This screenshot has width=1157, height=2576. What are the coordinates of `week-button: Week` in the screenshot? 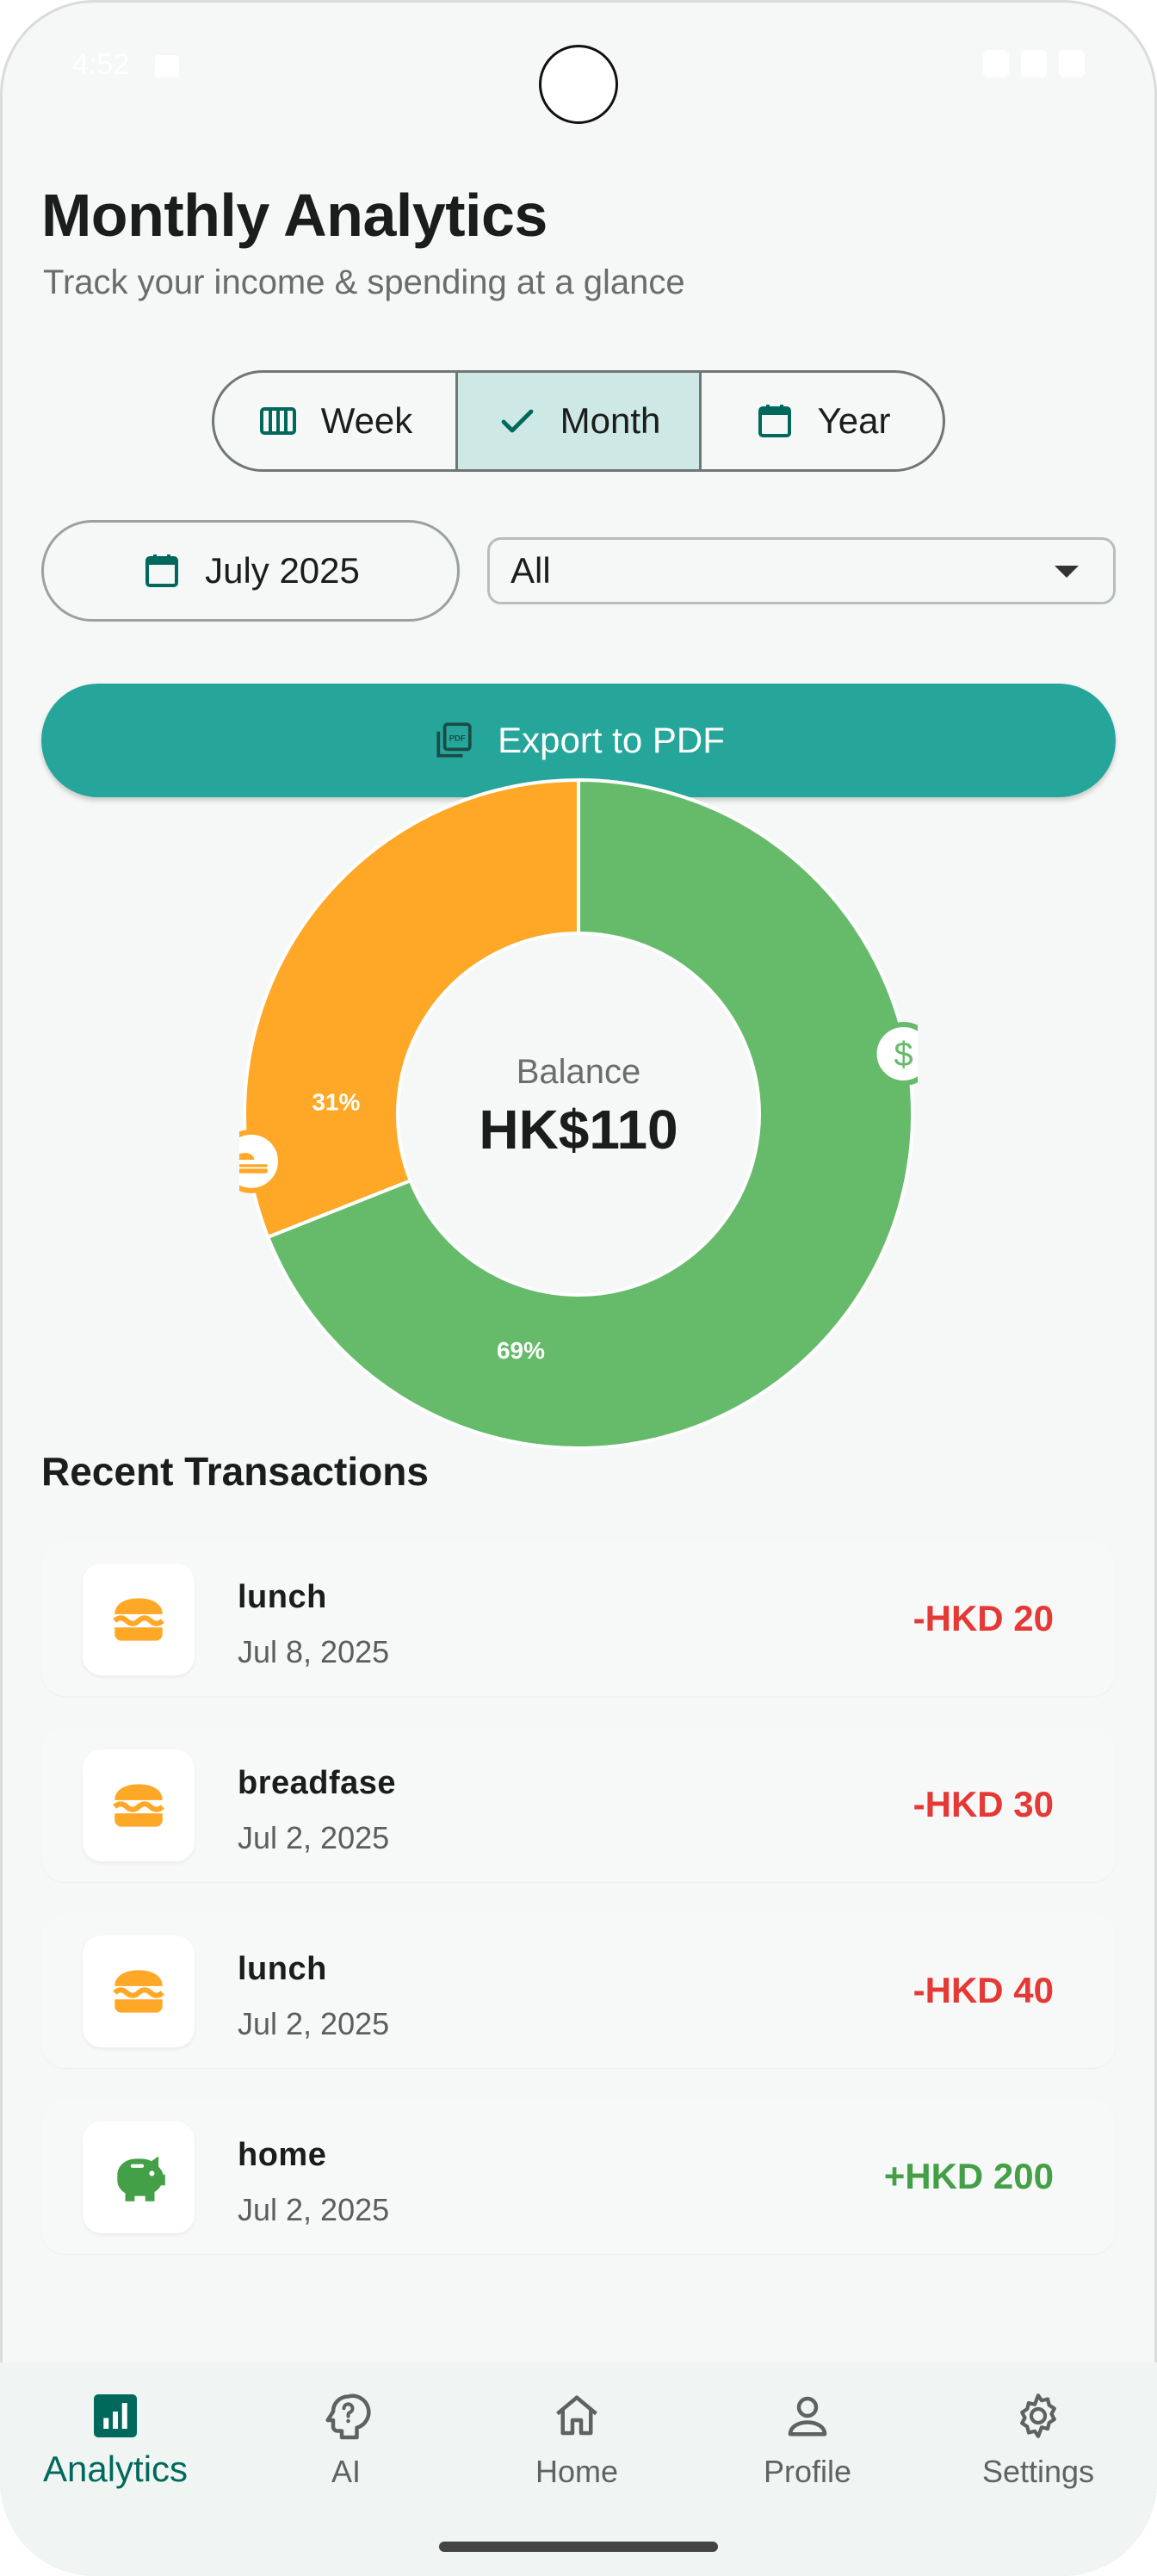 It's located at (336, 421).